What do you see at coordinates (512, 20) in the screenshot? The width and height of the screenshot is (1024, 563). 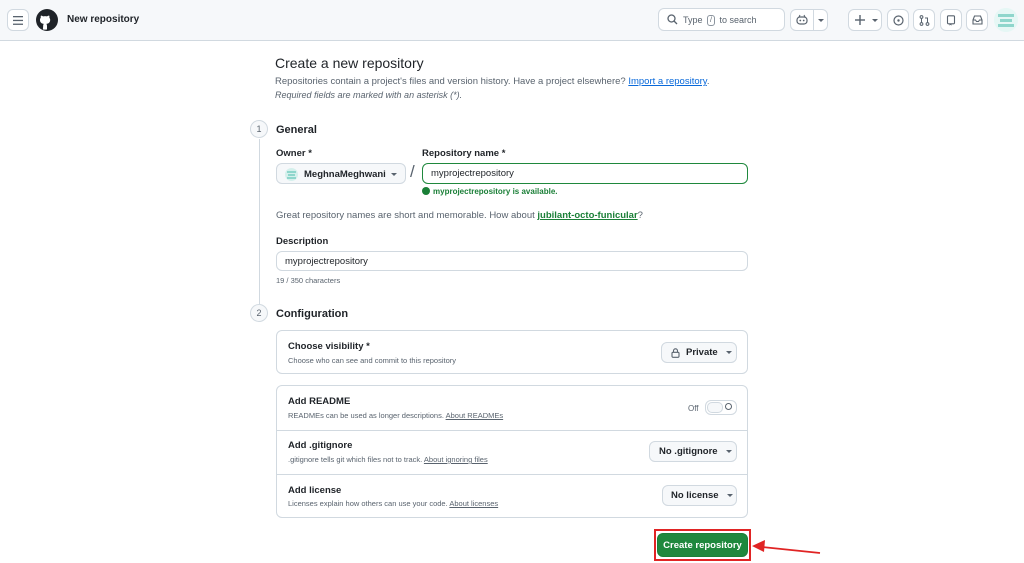 I see `top-header: New repository Type / to search` at bounding box center [512, 20].